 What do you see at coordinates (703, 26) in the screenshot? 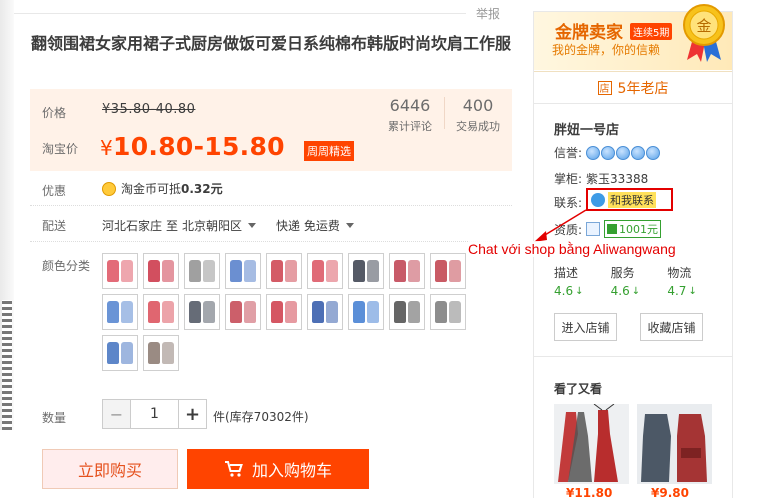
I see `svg-text: 金` at bounding box center [703, 26].